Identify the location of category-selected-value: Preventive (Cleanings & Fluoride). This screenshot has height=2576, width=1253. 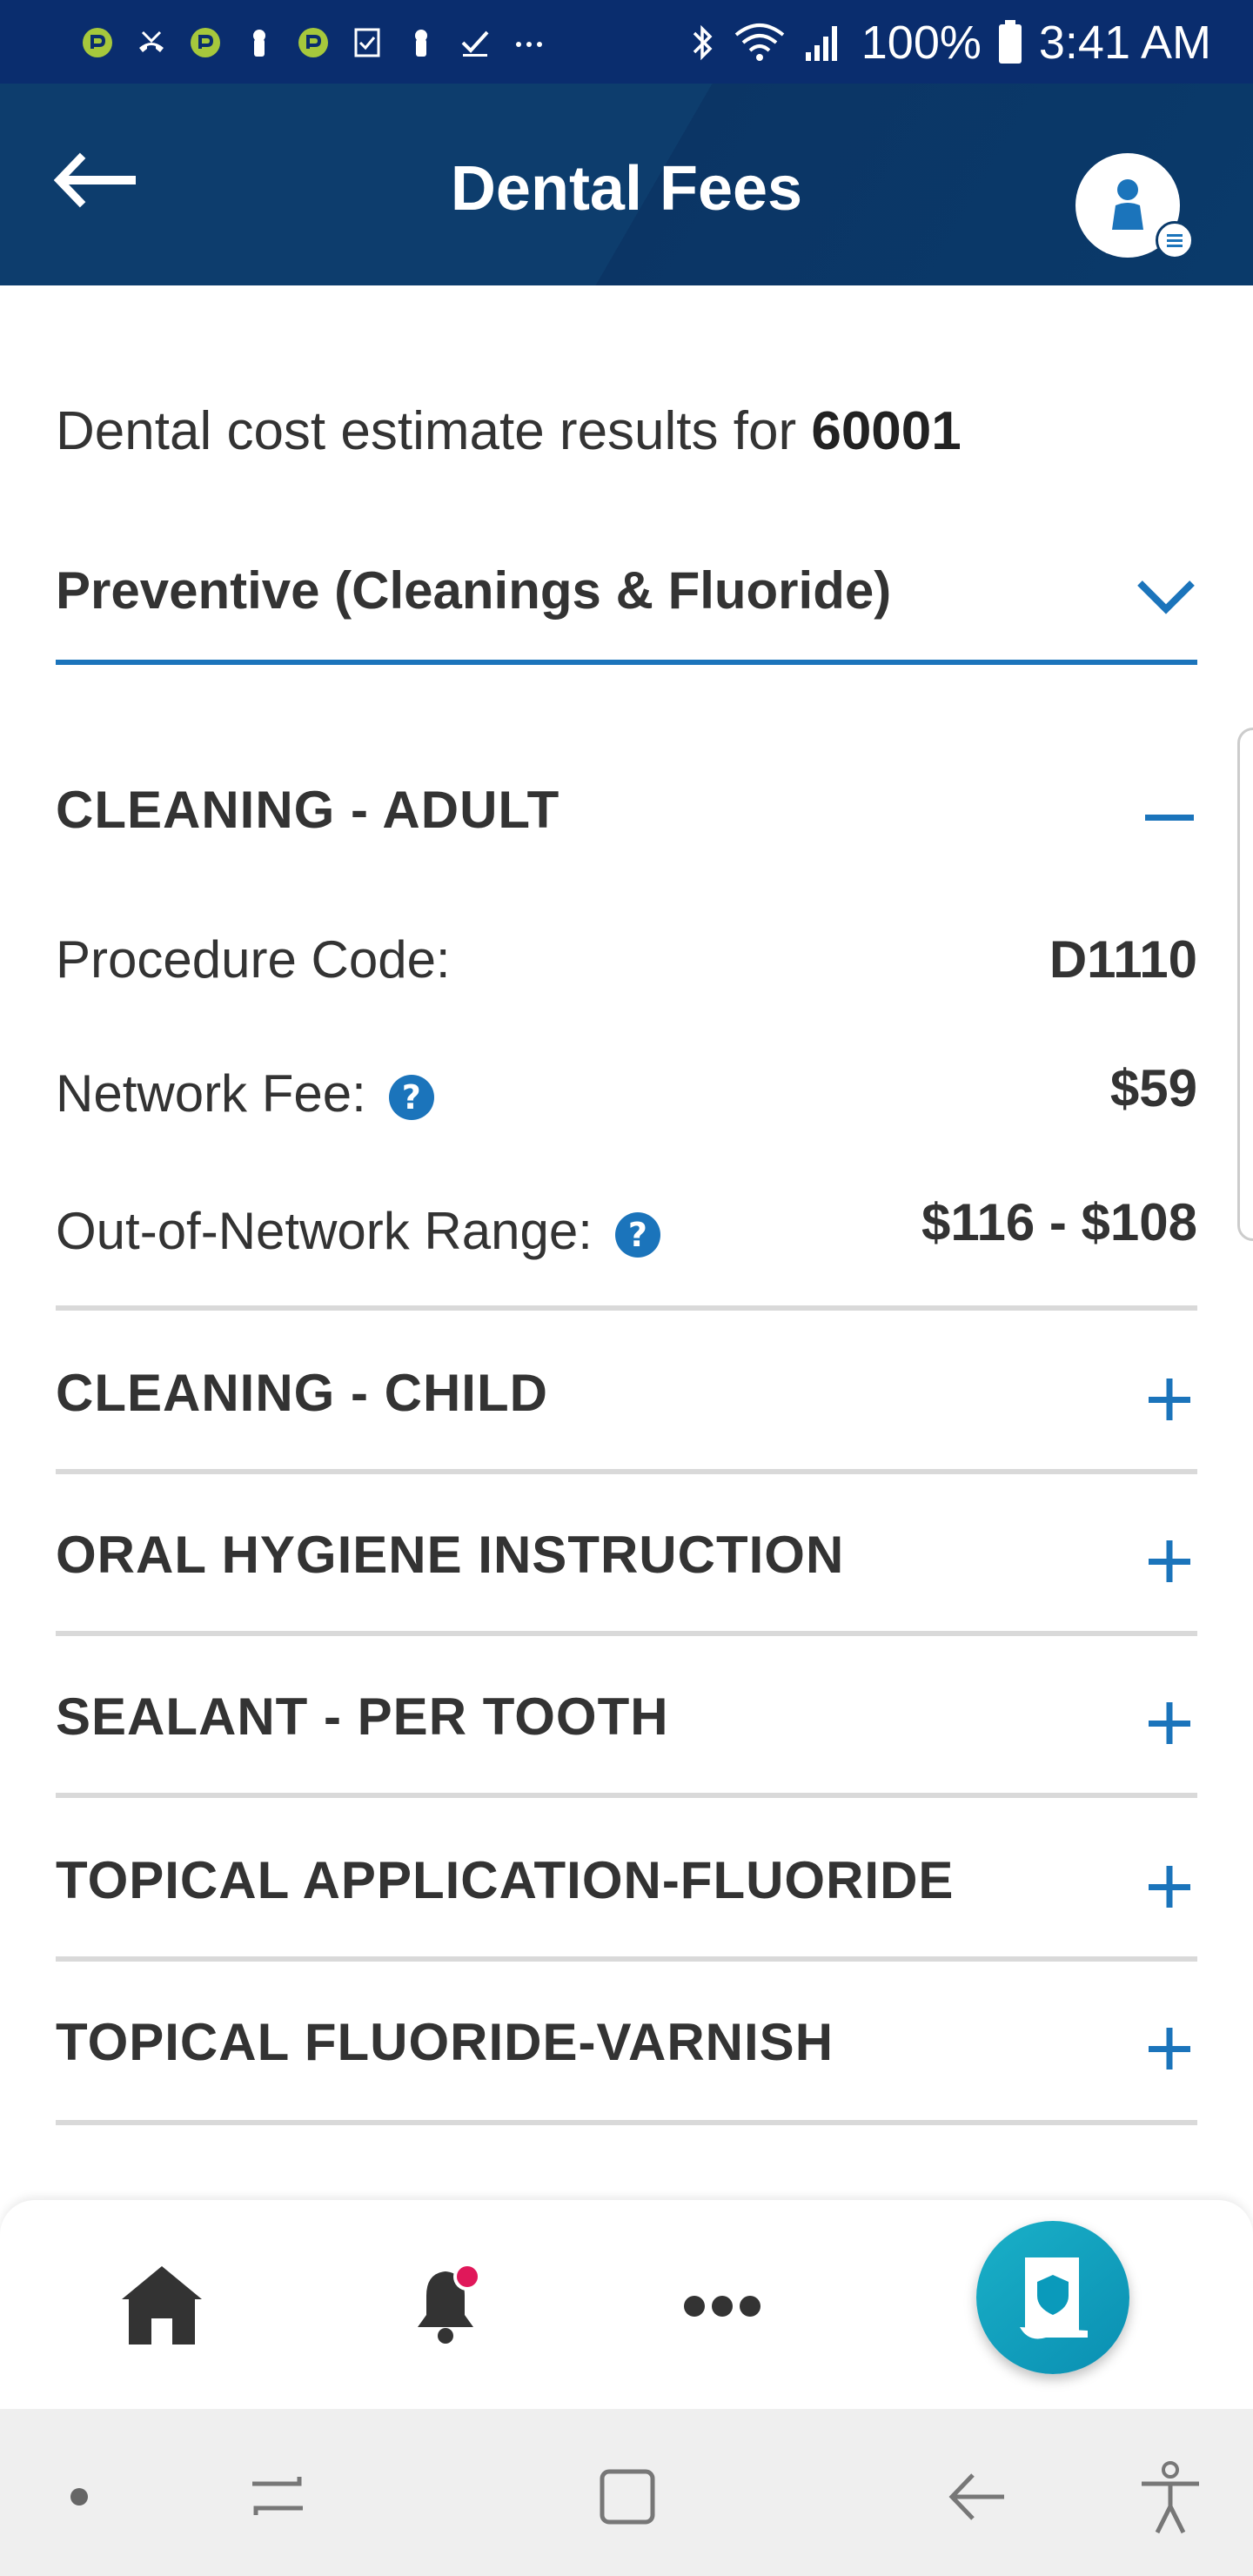
(474, 590).